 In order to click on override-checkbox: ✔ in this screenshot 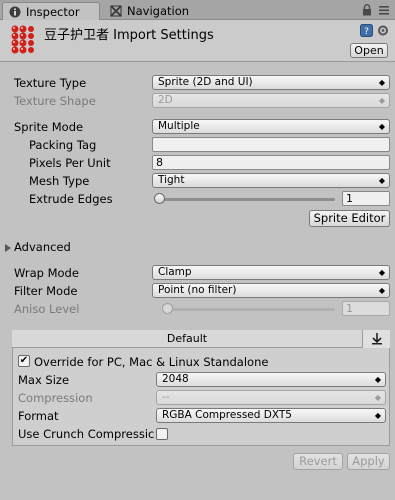, I will do `click(24, 361)`.